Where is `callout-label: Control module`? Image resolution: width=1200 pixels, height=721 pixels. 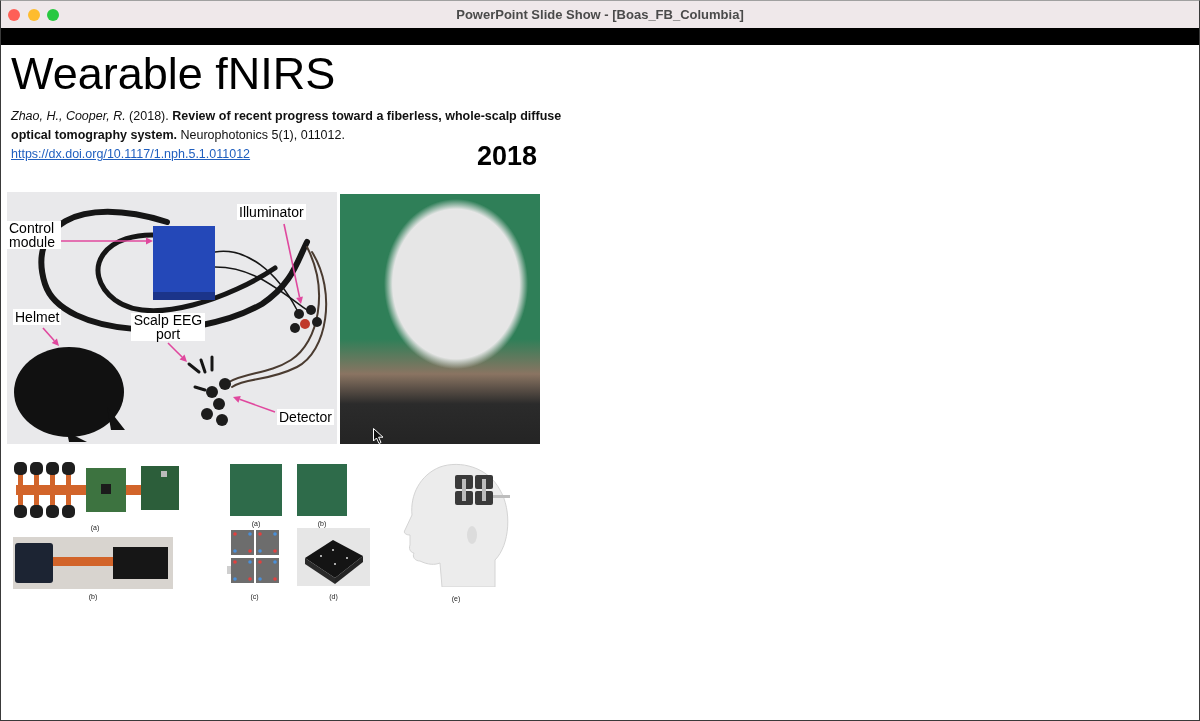
callout-label: Control module is located at coordinates (34, 235).